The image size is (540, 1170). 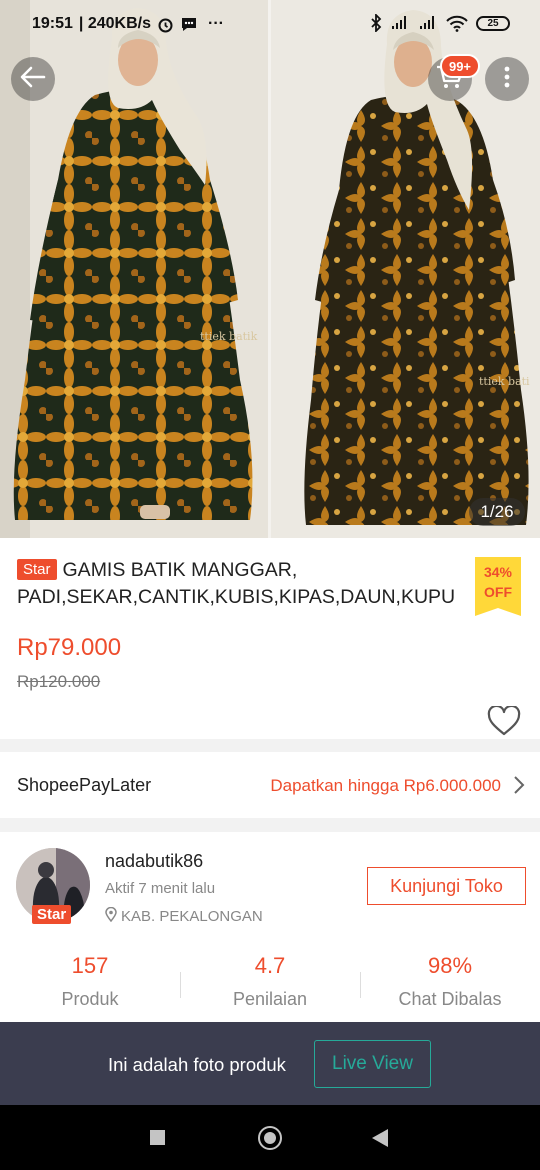 I want to click on wifi-icon, so click(x=457, y=23).